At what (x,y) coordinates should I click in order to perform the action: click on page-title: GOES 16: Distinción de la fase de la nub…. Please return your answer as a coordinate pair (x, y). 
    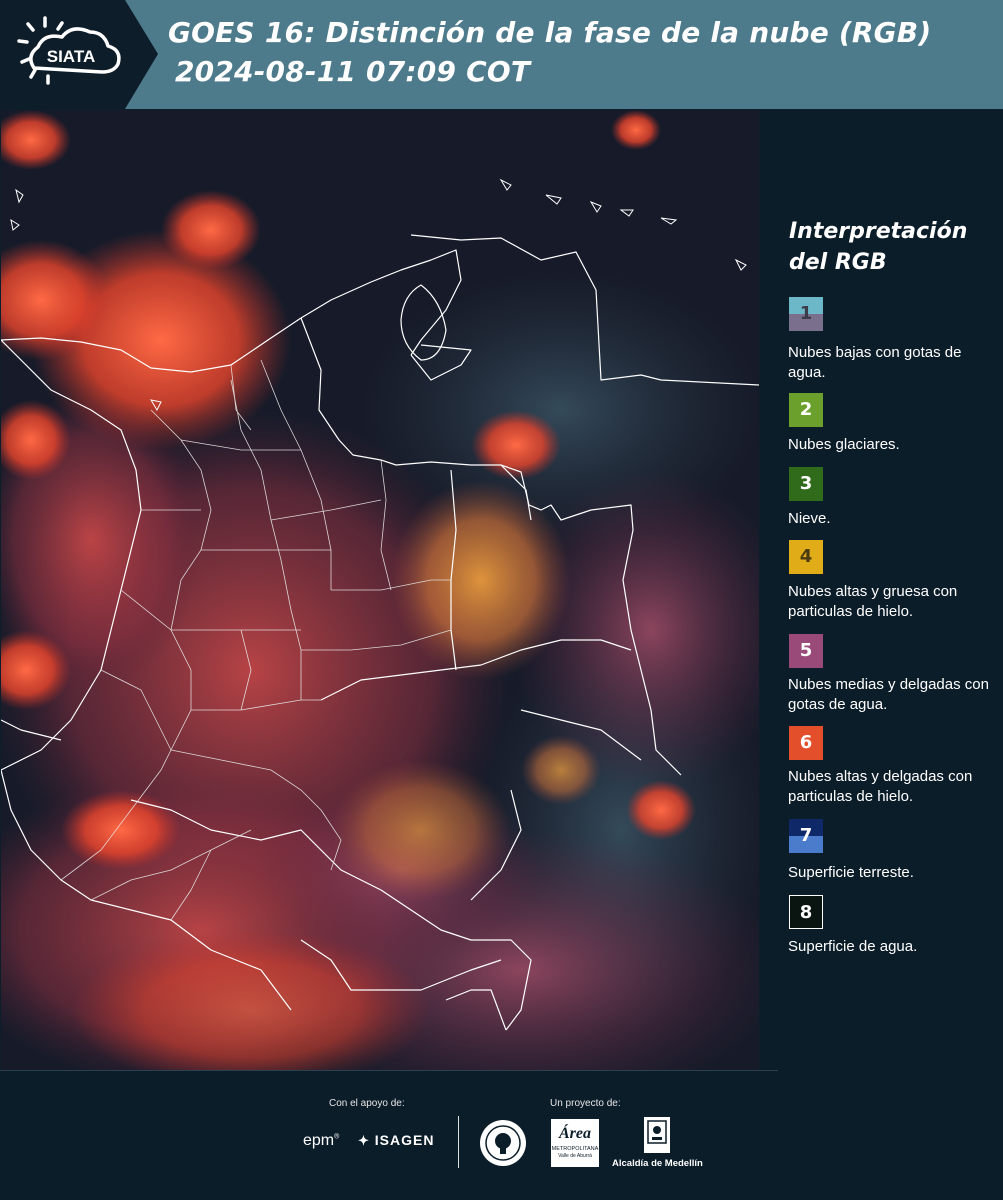
    Looking at the image, I should click on (550, 32).